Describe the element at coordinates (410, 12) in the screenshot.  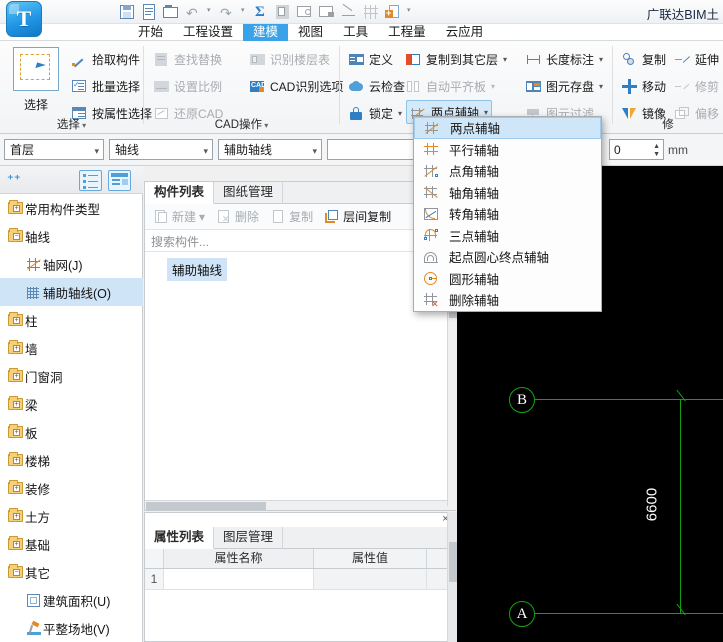
I see `qat-more-caret` at that location.